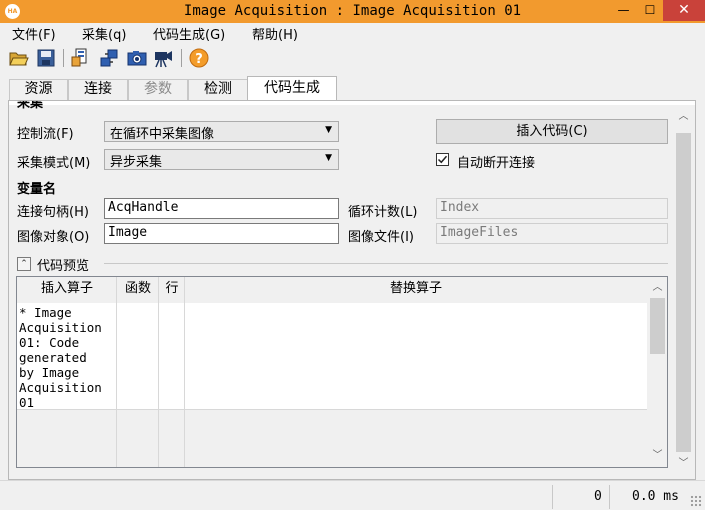 This screenshot has height=510, width=705. Describe the element at coordinates (623, 10) in the screenshot. I see `minimize-button: —` at that location.